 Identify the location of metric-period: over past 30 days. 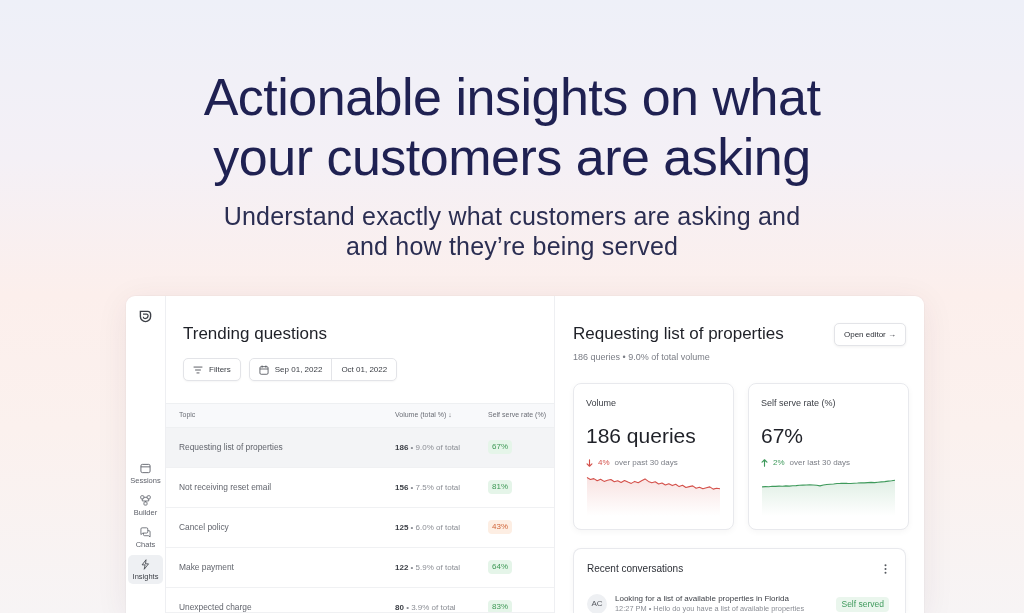
(646, 462).